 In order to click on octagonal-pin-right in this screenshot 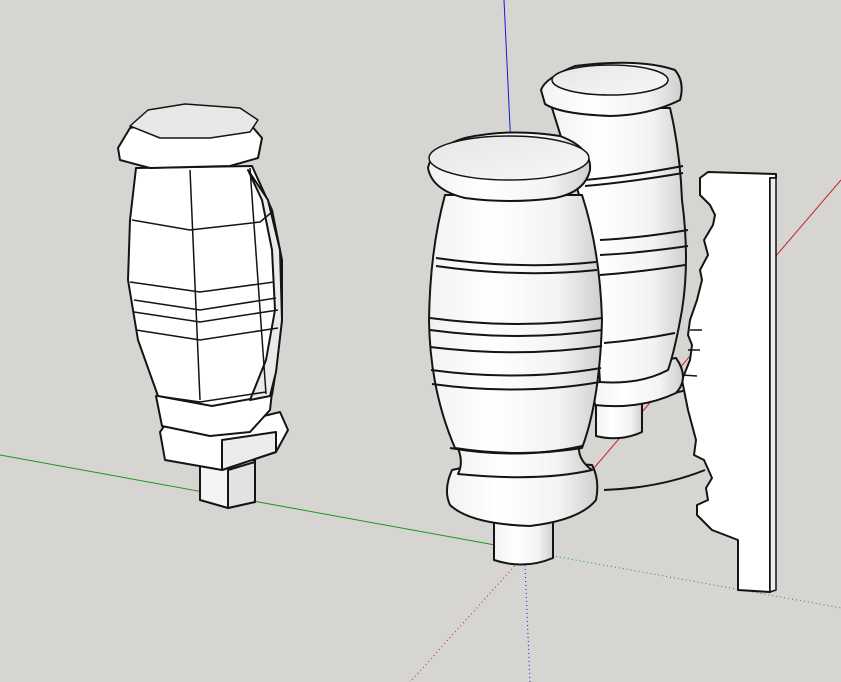, I will do `click(241, 485)`.